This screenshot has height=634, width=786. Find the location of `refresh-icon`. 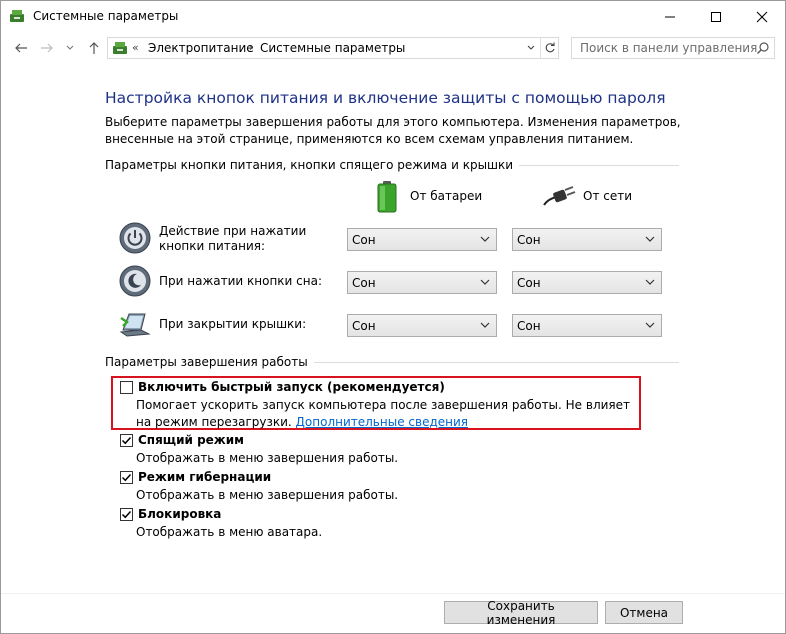

refresh-icon is located at coordinates (550, 47).